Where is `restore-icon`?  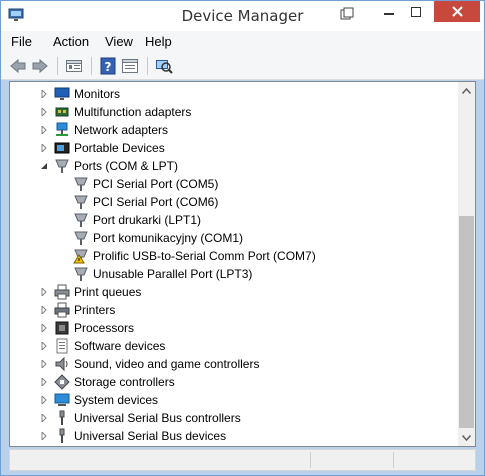 restore-icon is located at coordinates (347, 13).